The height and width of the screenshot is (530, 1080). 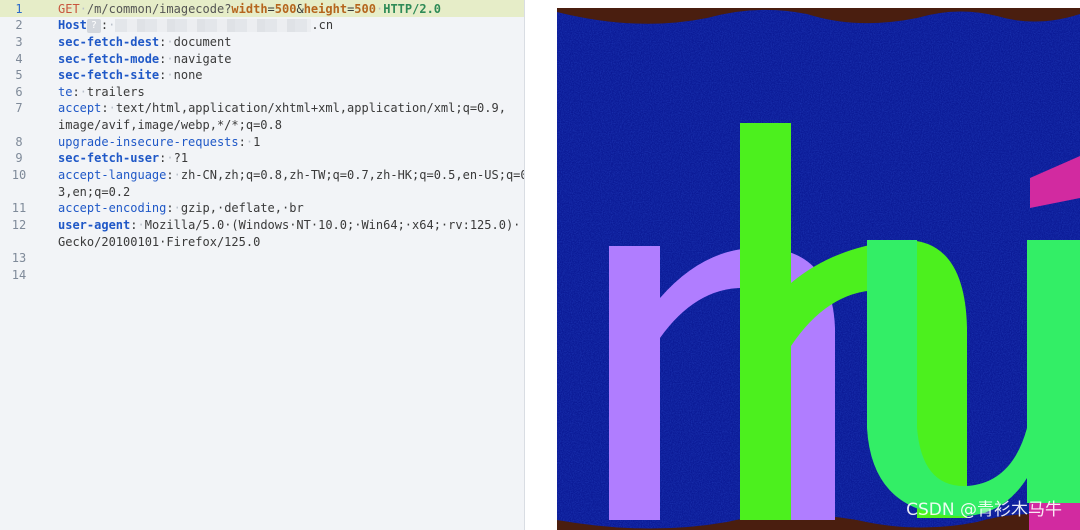 What do you see at coordinates (19, 225) in the screenshot?
I see `line-number: 12` at bounding box center [19, 225].